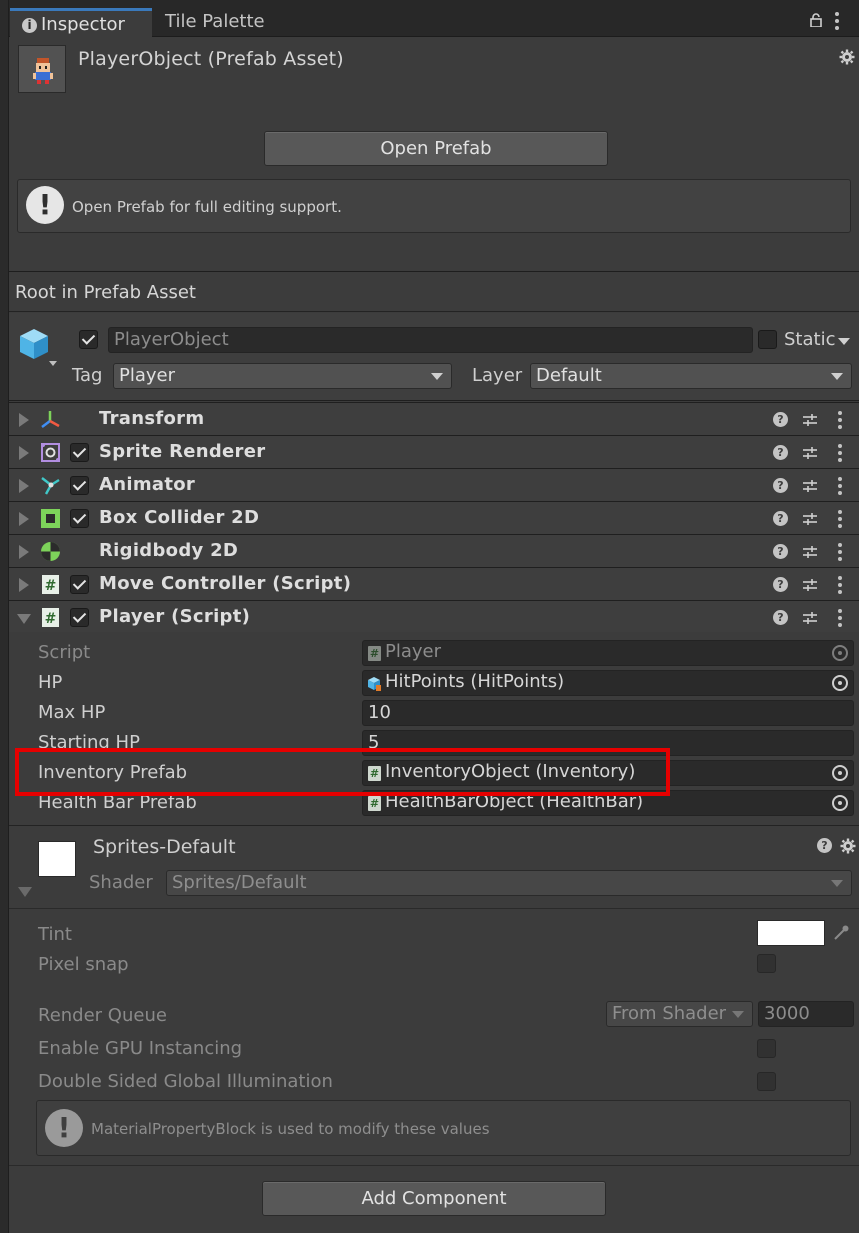 This screenshot has width=859, height=1233. Describe the element at coordinates (38, 348) in the screenshot. I see `gameobject-cube-icon` at that location.